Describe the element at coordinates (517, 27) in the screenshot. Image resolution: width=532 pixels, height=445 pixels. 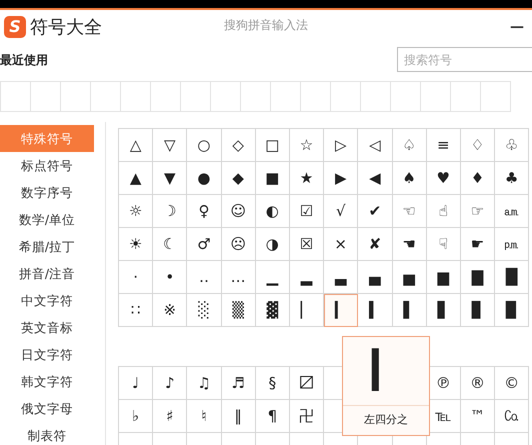
I see `minimize-button: —` at that location.